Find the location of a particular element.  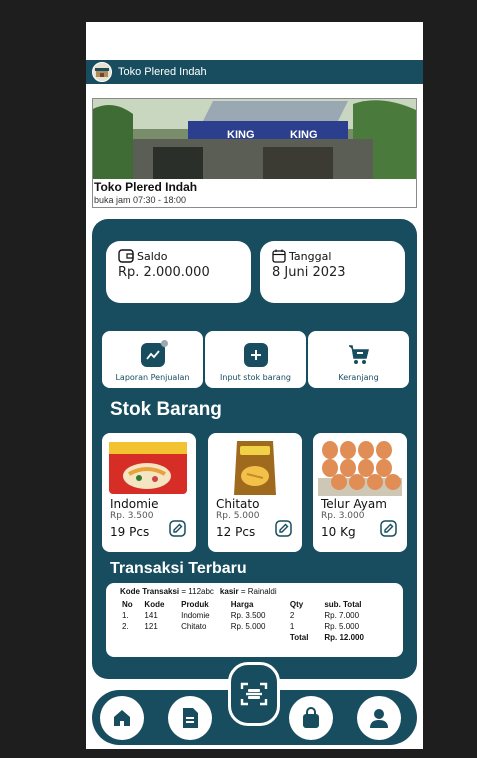

wallet-icon is located at coordinates (126, 256).